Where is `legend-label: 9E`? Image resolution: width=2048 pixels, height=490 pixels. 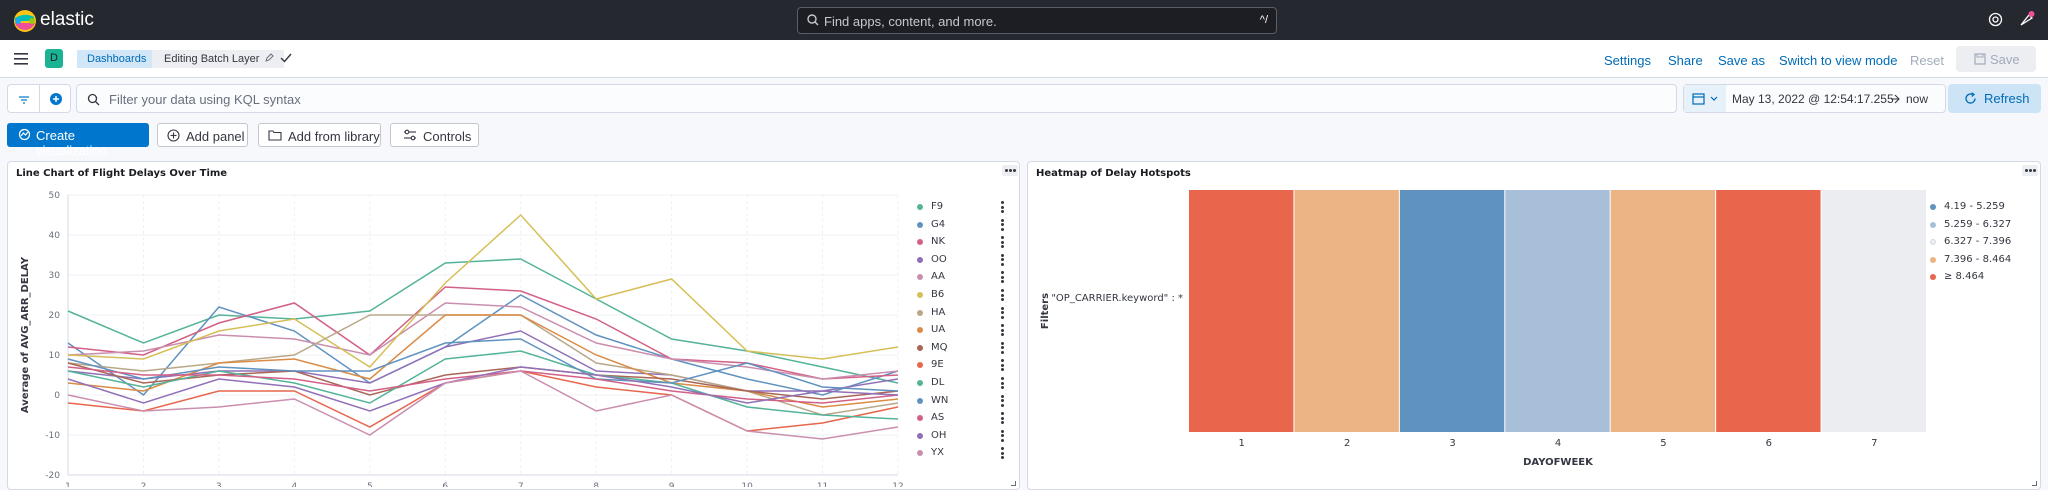 legend-label: 9E is located at coordinates (937, 365).